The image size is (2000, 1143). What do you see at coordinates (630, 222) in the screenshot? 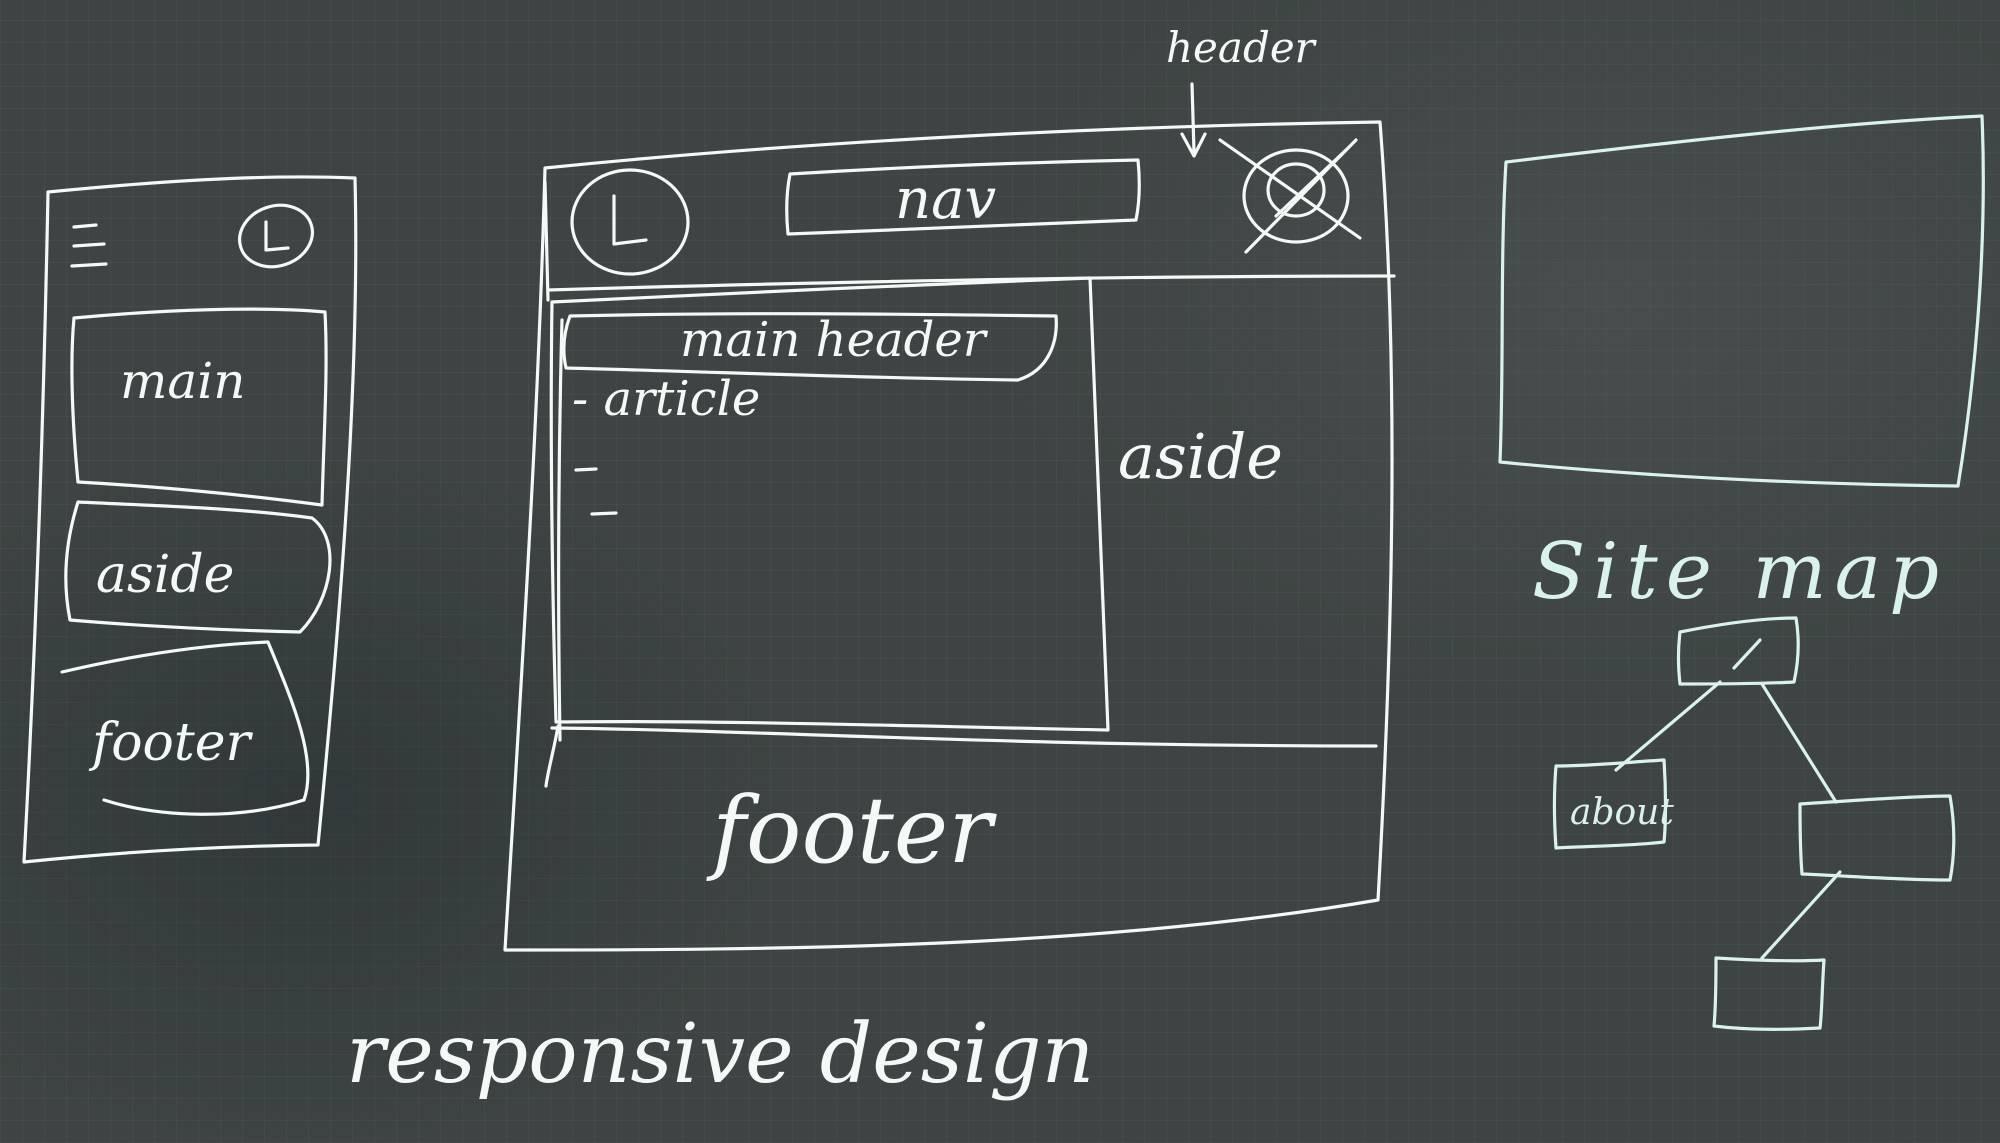
I see `desktop-logo-icon` at bounding box center [630, 222].